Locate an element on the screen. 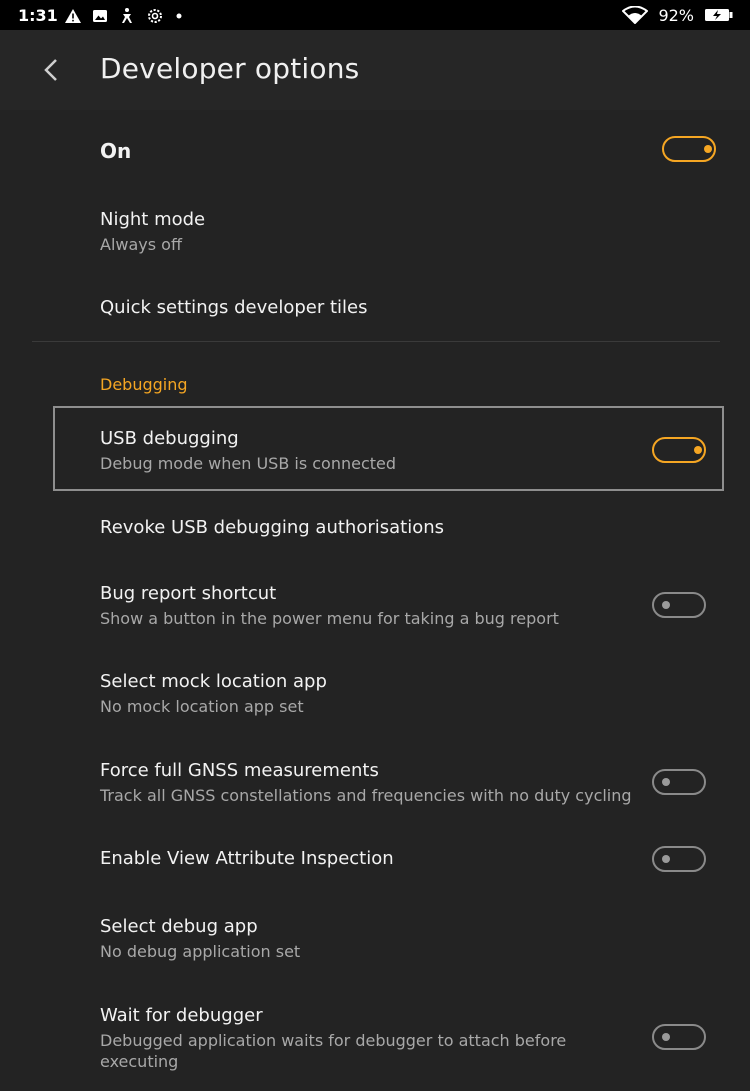  wait-for-debugger-subtitle-line2: executing is located at coordinates (139, 1061).